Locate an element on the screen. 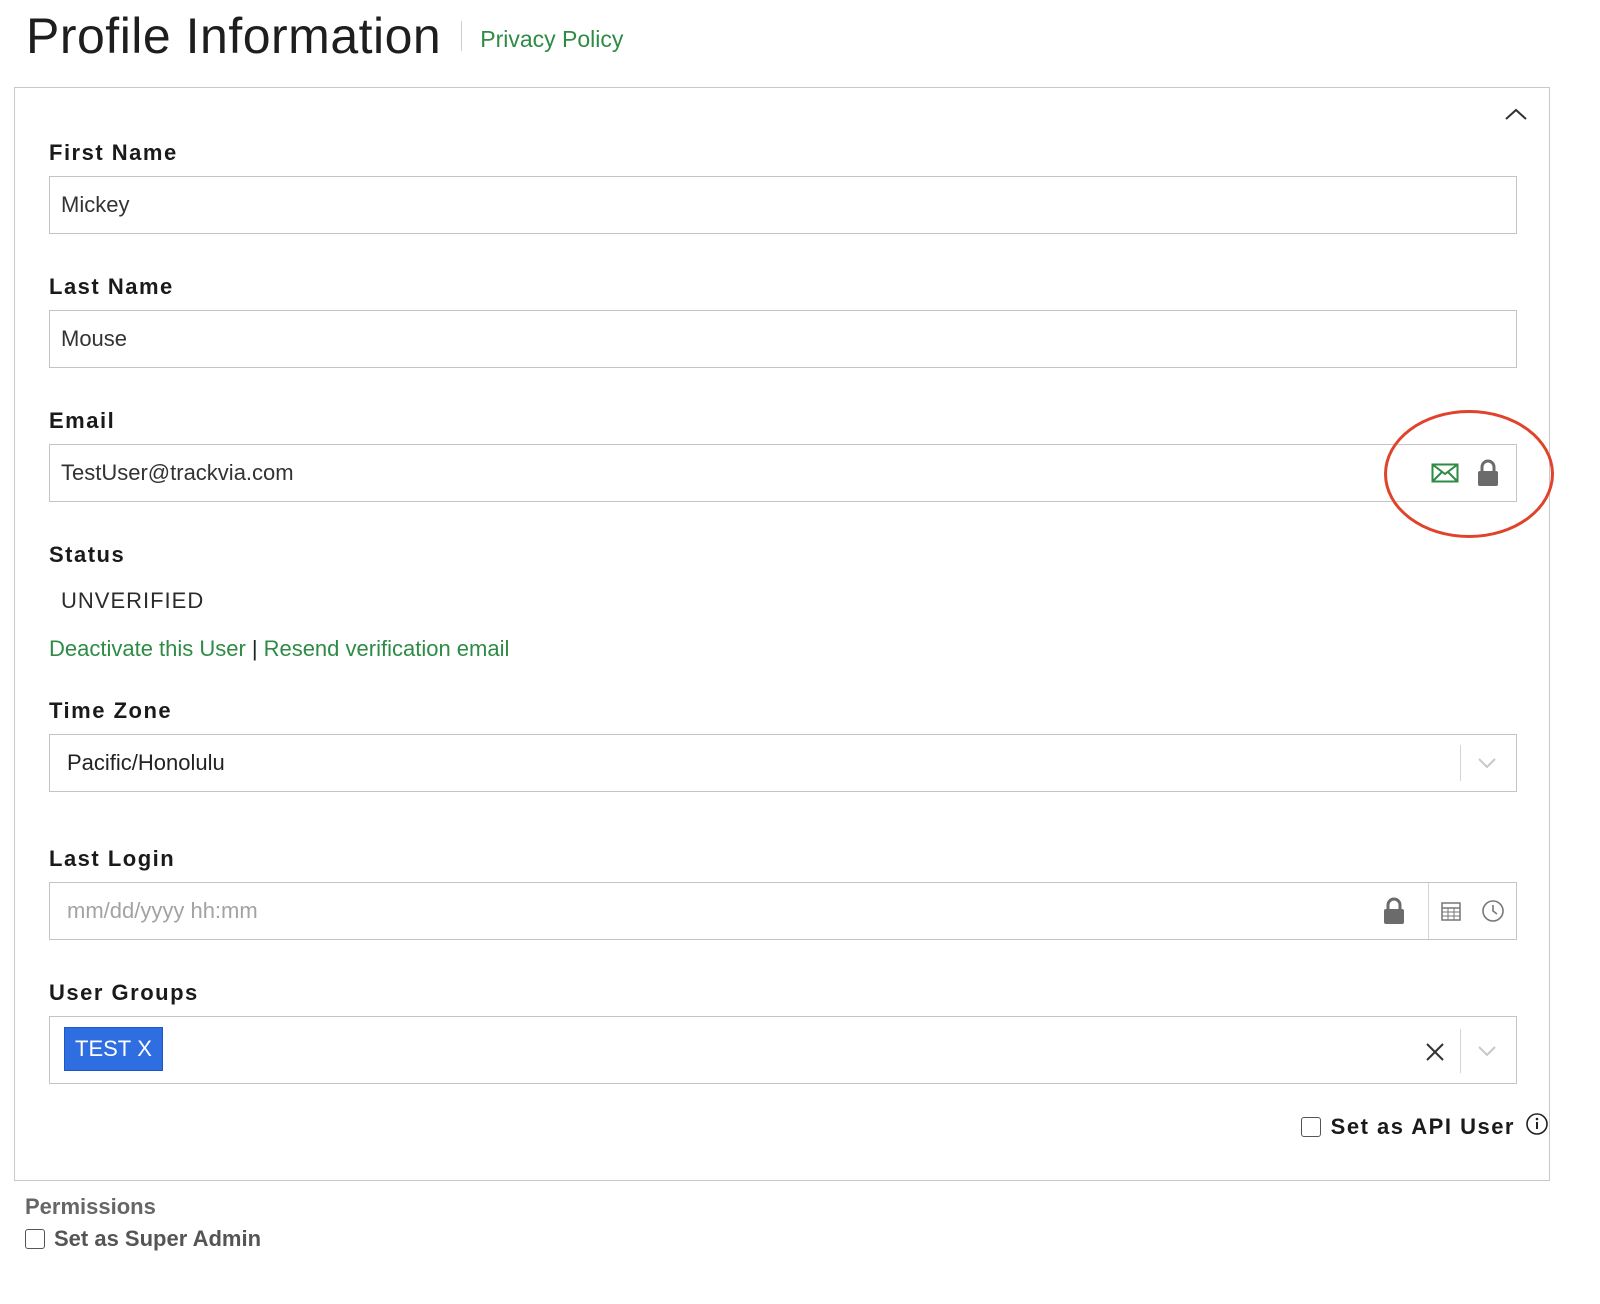 This screenshot has width=1600, height=1304. status-value: UNVERIFIED is located at coordinates (133, 600).